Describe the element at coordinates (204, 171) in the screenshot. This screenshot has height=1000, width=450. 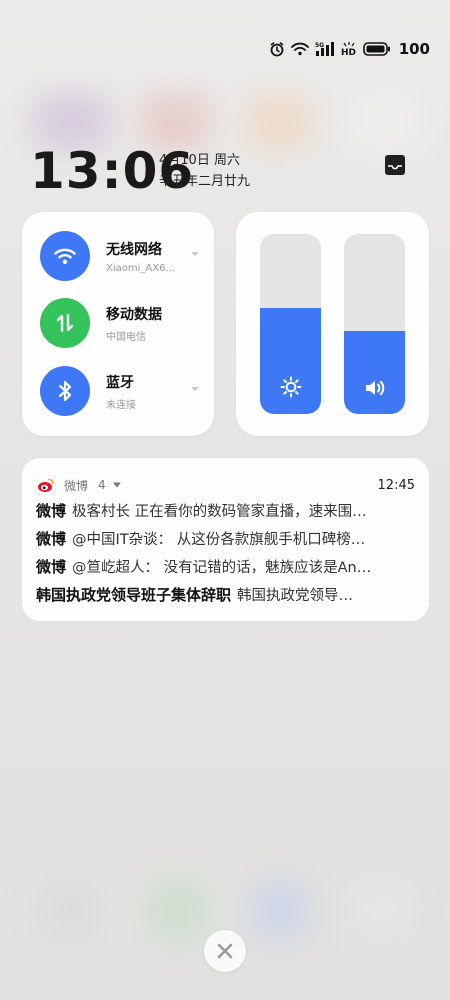
I see `clock-date-block: 4月10日 周六 辛丑年二月廿九` at that location.